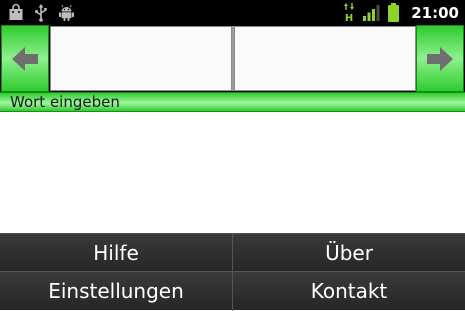 The image size is (465, 311). What do you see at coordinates (232, 12) in the screenshot?
I see `status-bar: H 21:00` at bounding box center [232, 12].